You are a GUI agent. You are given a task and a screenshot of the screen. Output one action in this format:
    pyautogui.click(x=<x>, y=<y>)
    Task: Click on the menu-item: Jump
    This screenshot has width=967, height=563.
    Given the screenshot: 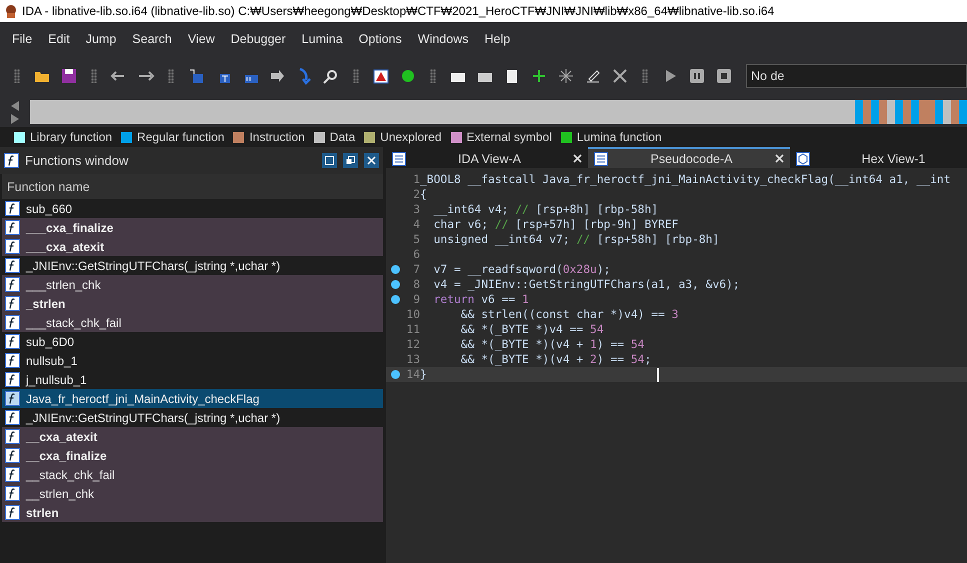 What is the action you would take?
    pyautogui.click(x=101, y=39)
    